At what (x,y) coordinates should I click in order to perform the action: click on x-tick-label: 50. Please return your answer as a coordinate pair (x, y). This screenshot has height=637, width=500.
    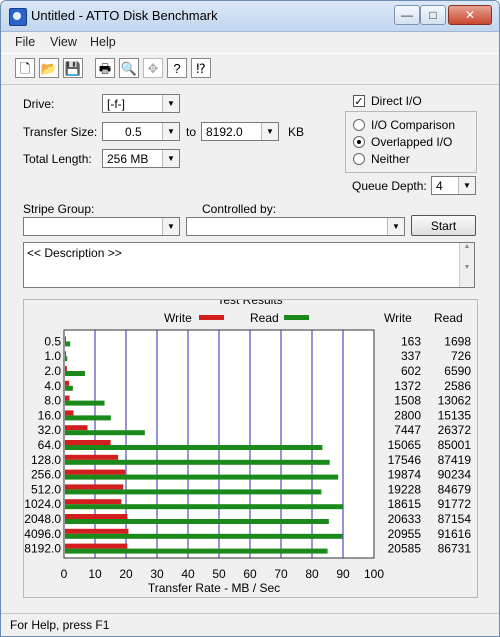
    Looking at the image, I should click on (219, 574).